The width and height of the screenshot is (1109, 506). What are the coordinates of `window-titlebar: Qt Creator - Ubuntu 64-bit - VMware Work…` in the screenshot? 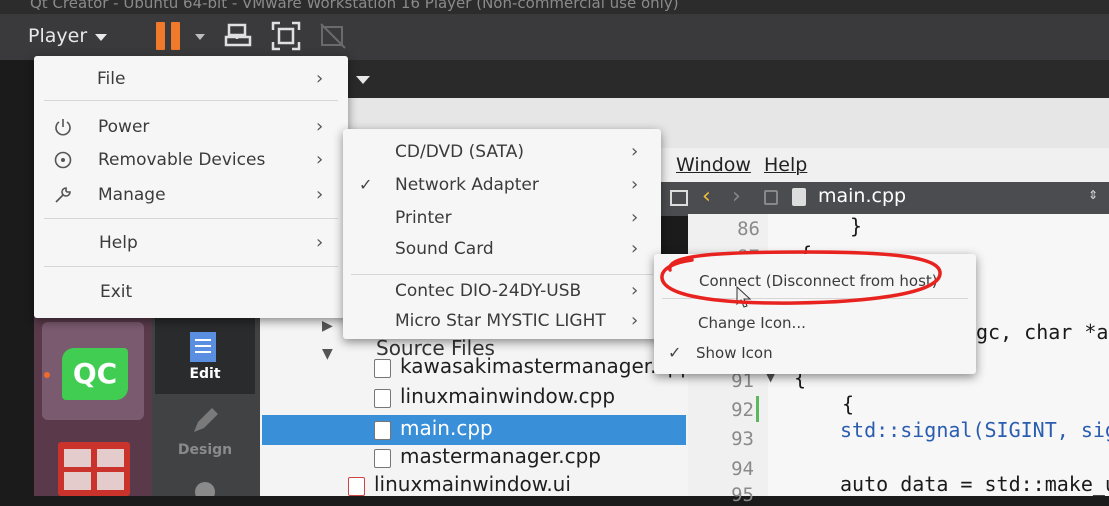 It's located at (554, 7).